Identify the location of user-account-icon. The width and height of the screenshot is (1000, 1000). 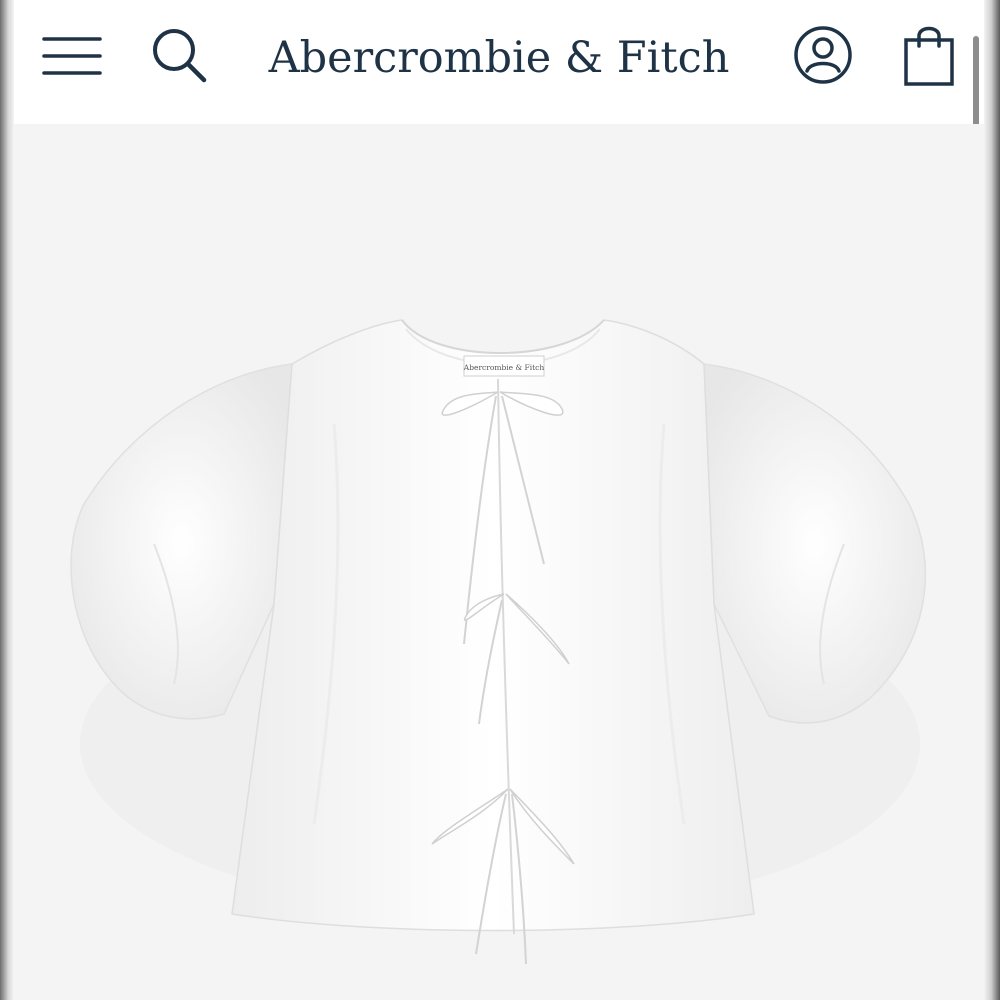
(823, 55).